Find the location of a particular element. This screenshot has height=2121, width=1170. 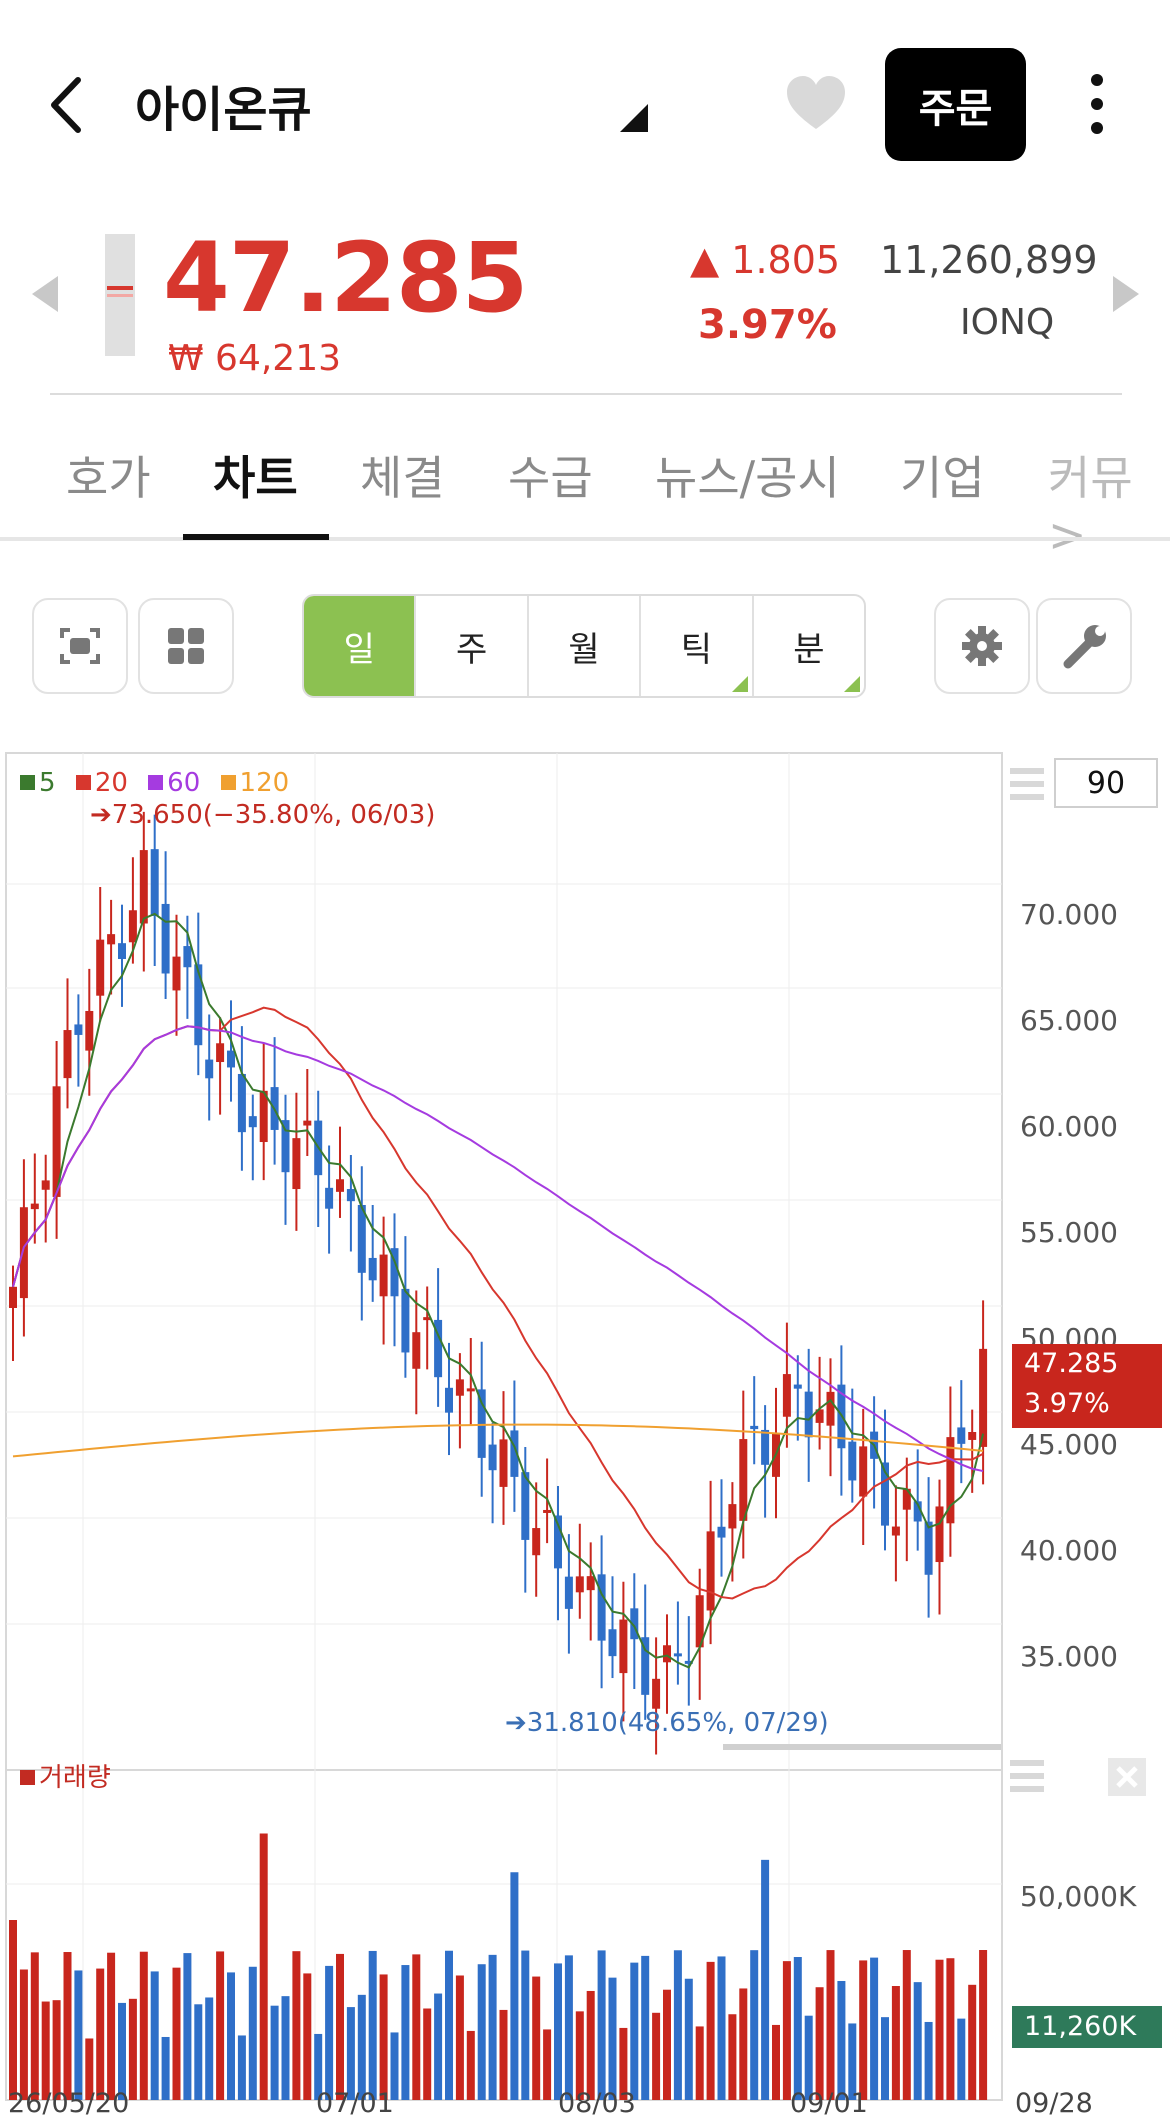

back-arrow-icon is located at coordinates (70, 105).